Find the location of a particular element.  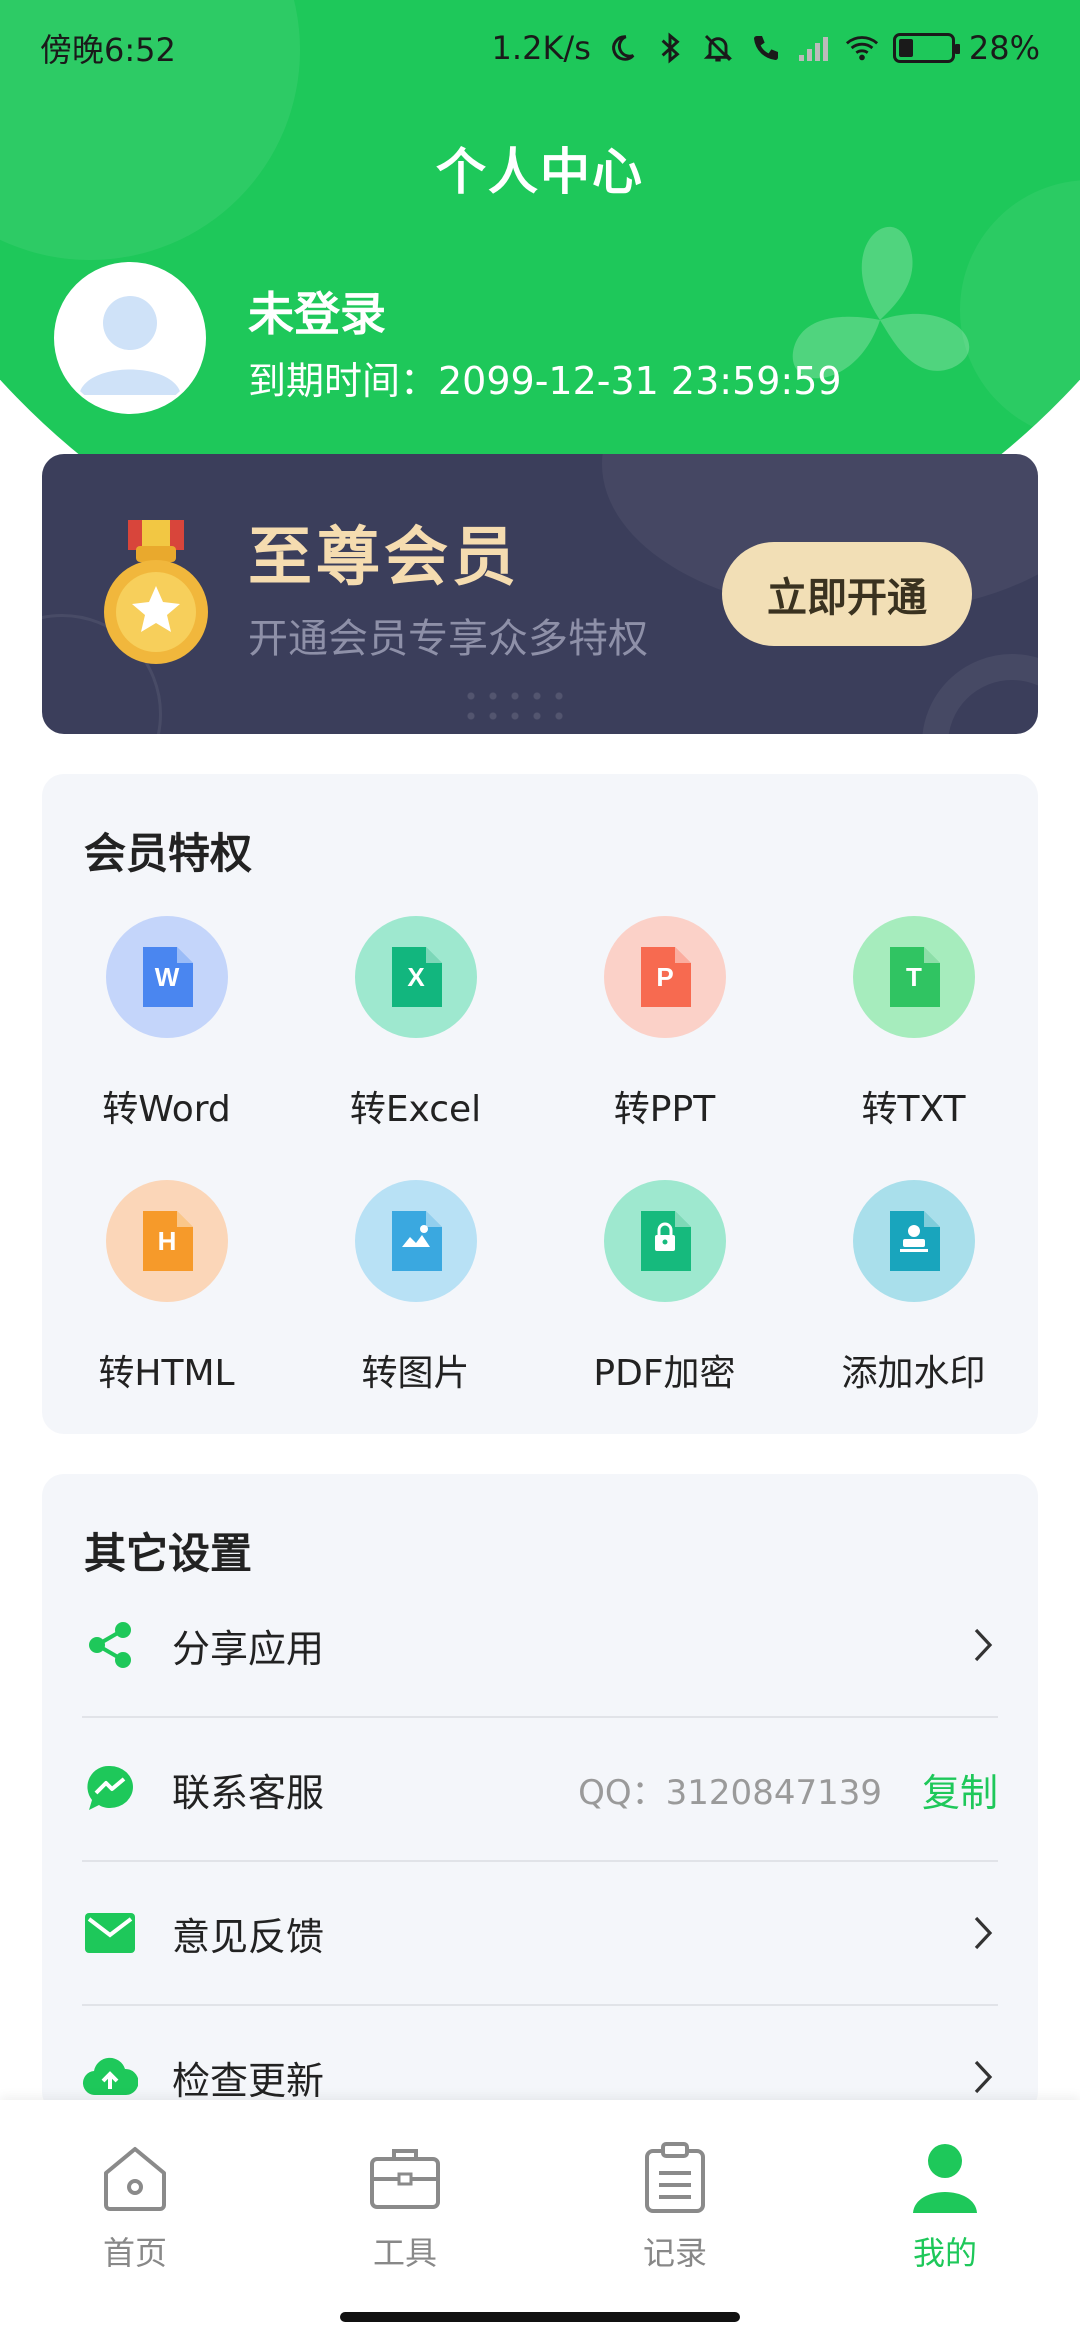

feedback-row: 意见反馈 is located at coordinates (540, 1933).